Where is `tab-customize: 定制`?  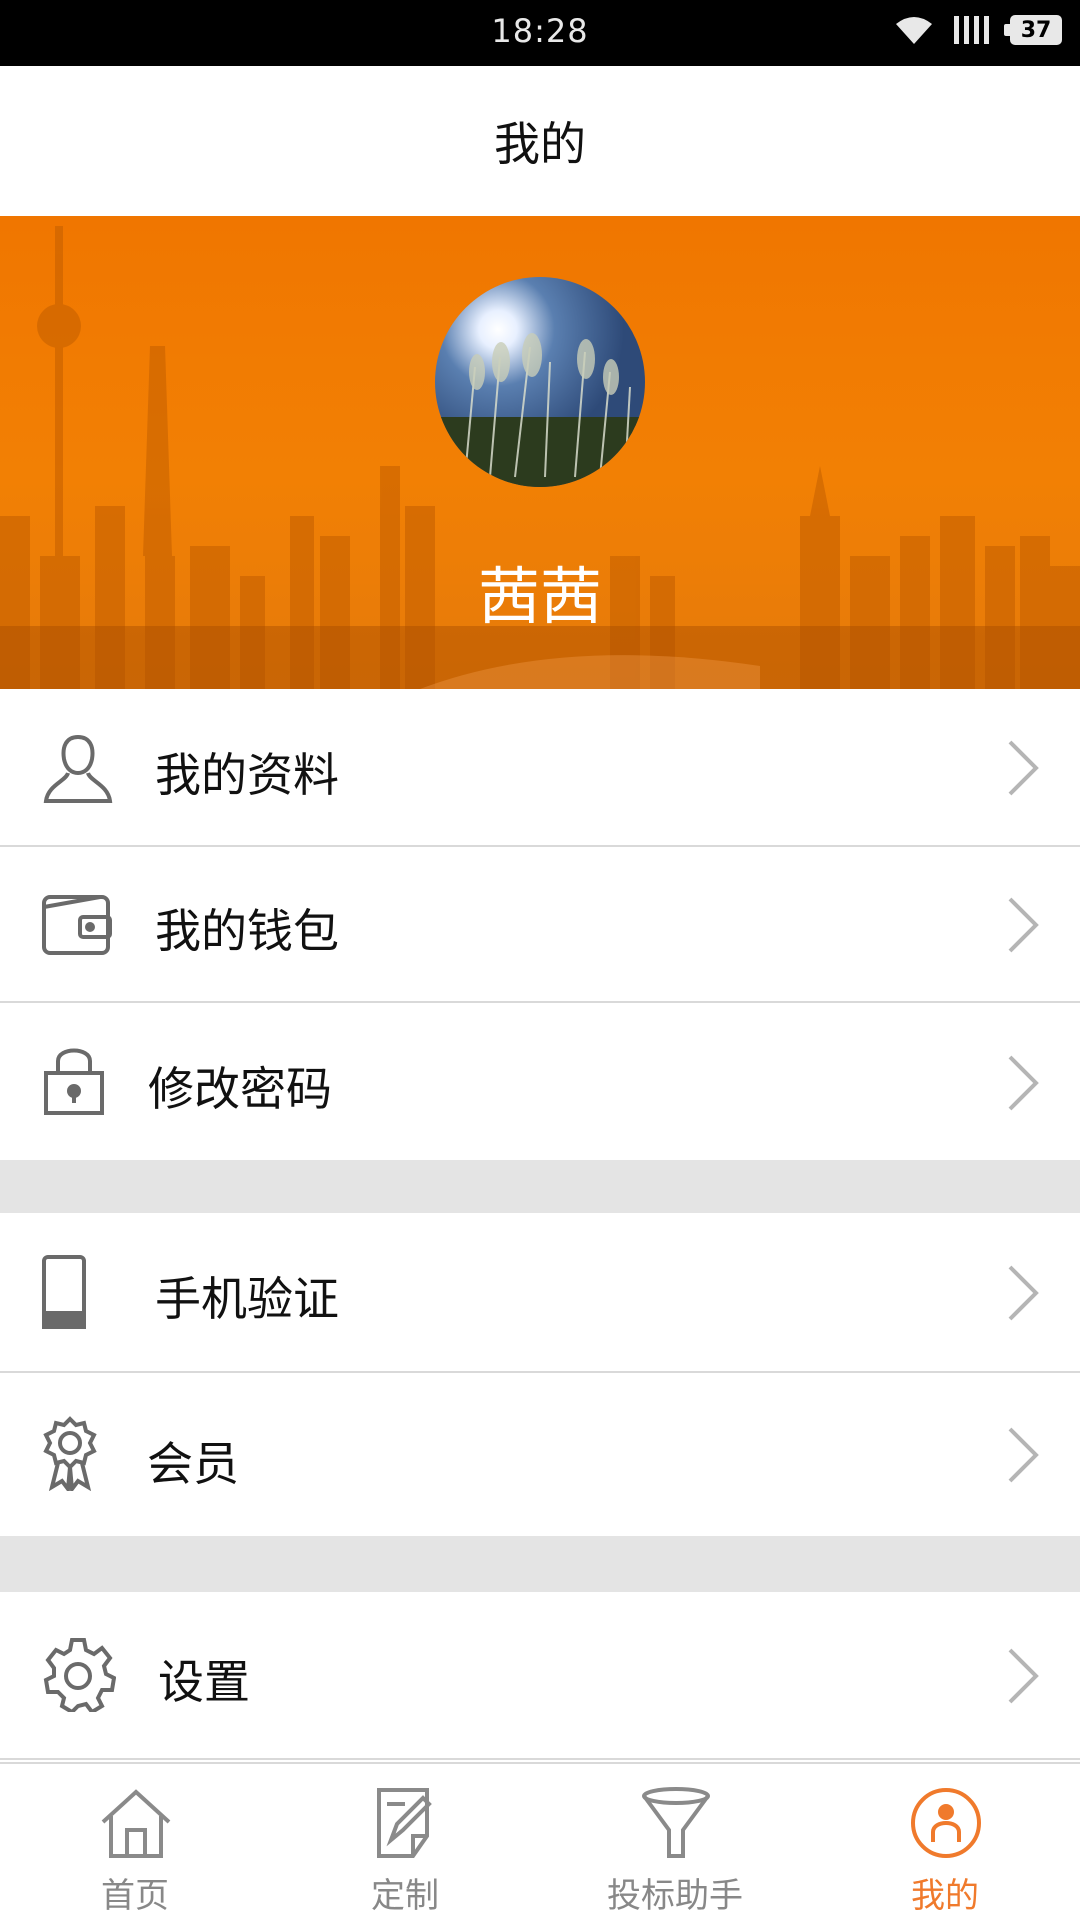
tab-customize: 定制 is located at coordinates (405, 1843).